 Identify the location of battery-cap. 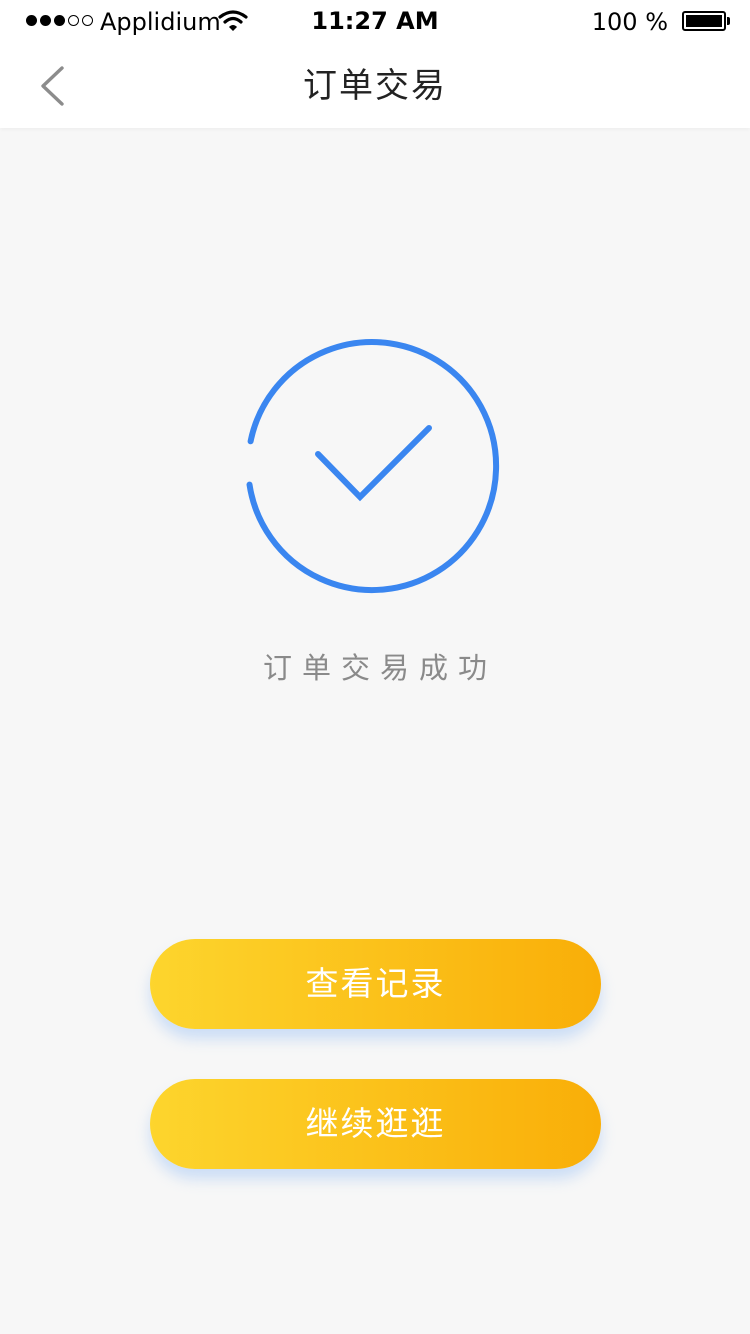
(728, 21).